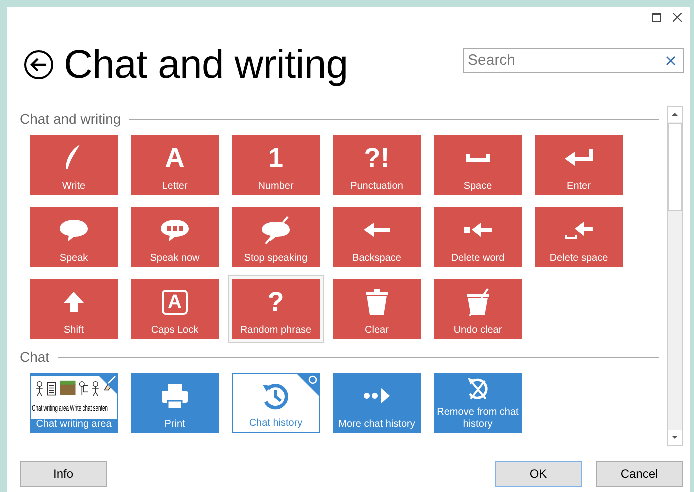 The height and width of the screenshot is (492, 694). Describe the element at coordinates (175, 259) in the screenshot. I see `tile-label: Speak now` at that location.